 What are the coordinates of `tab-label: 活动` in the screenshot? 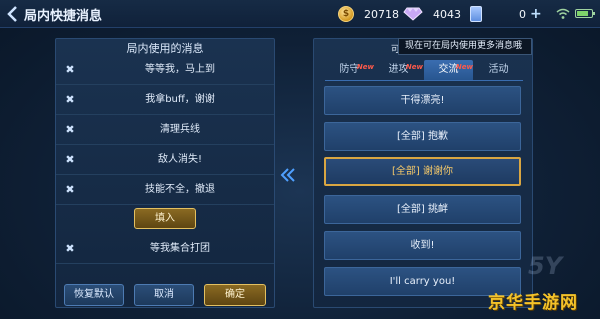 It's located at (498, 69).